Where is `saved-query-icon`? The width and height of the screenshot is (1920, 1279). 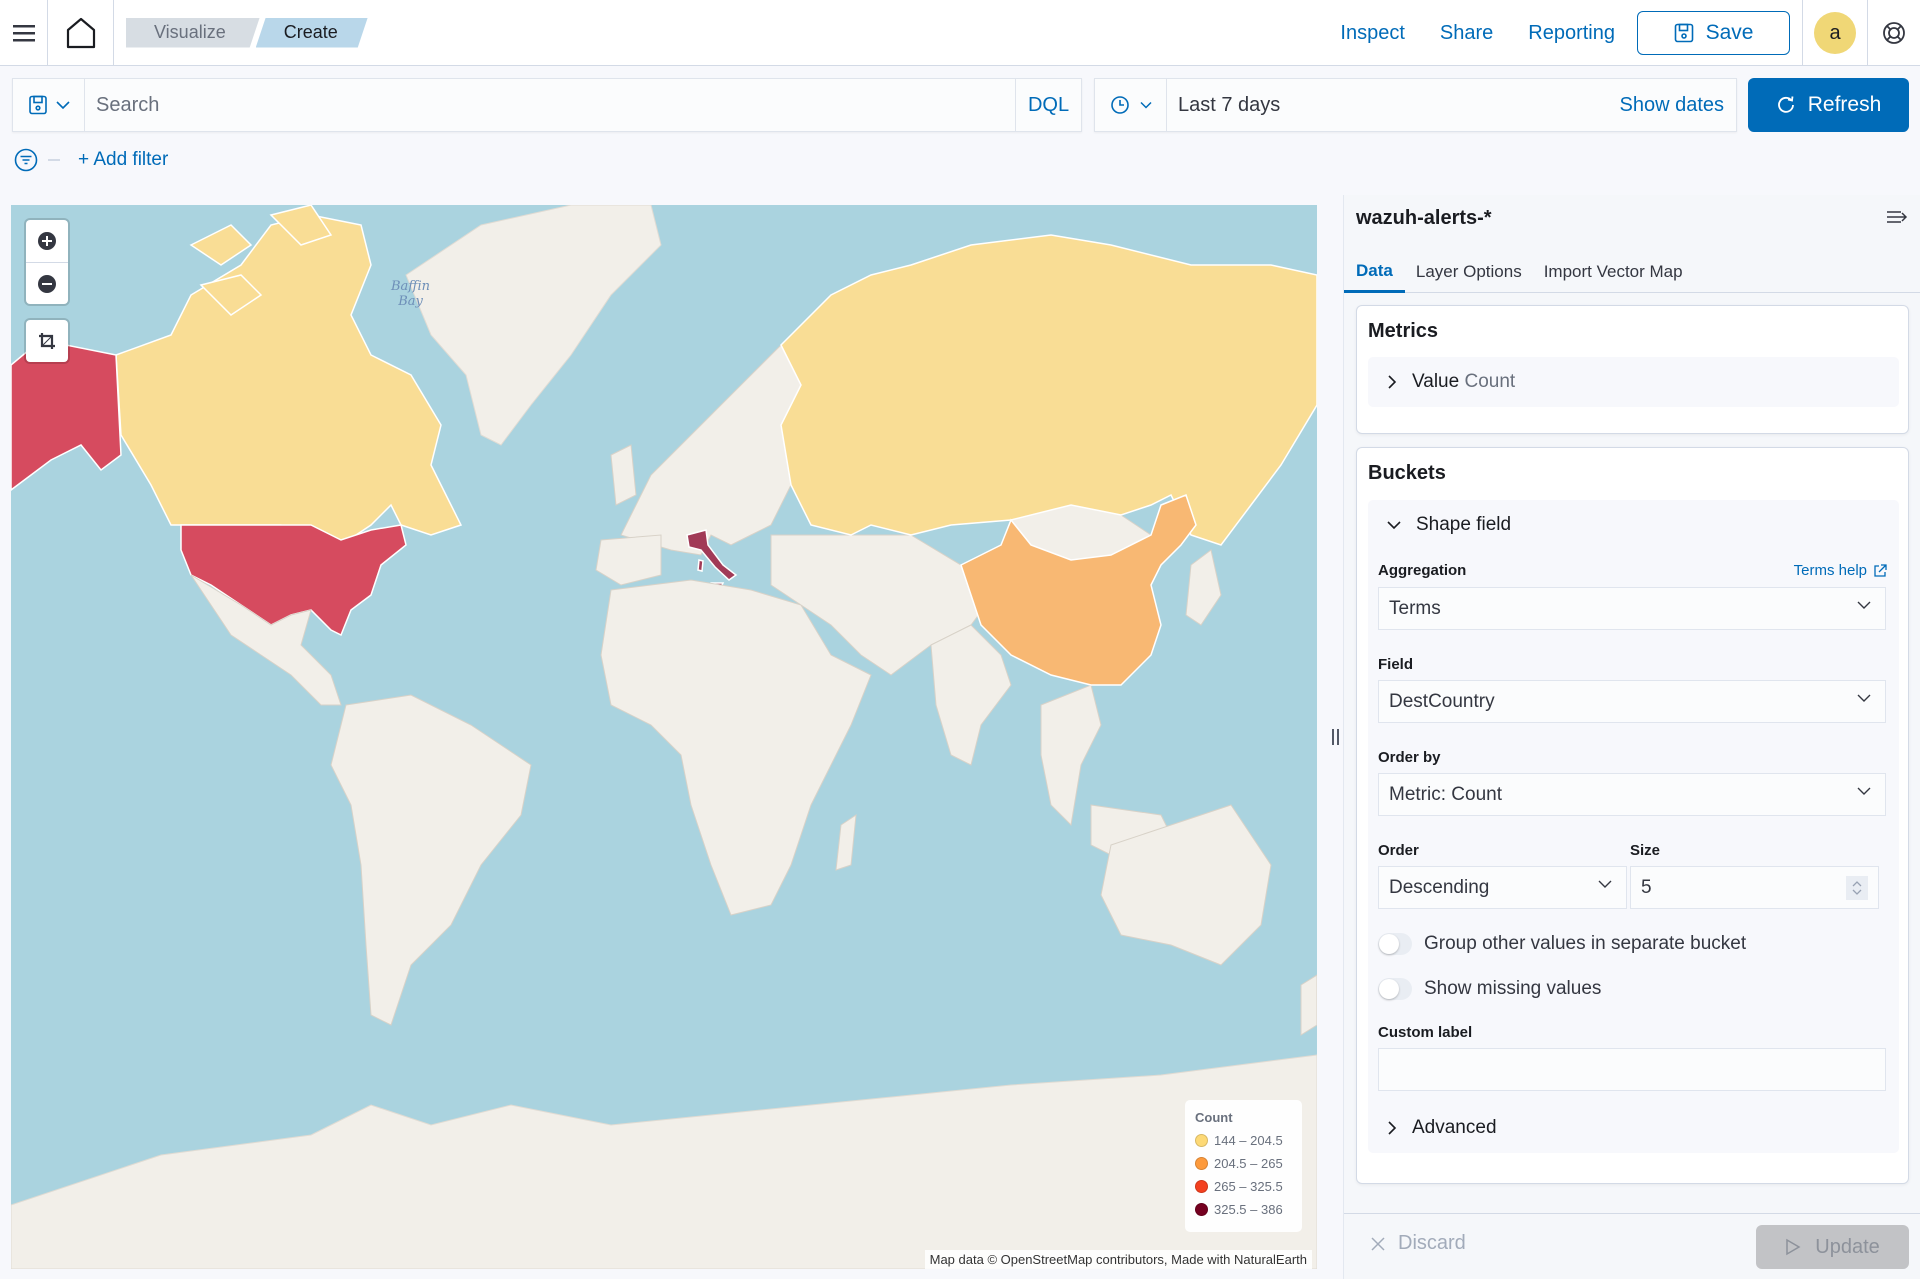
saved-query-icon is located at coordinates (37, 105).